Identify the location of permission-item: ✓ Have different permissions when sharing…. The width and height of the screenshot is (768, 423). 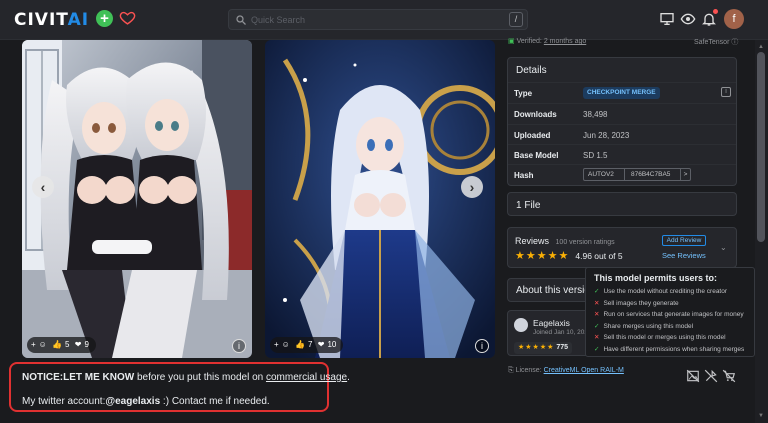
(670, 350).